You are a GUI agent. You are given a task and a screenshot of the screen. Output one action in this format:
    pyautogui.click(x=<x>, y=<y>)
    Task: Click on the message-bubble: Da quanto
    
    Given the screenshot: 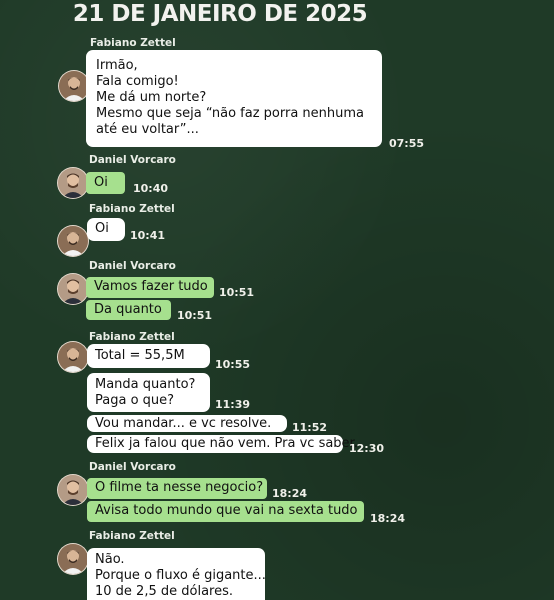 What is the action you would take?
    pyautogui.click(x=128, y=310)
    